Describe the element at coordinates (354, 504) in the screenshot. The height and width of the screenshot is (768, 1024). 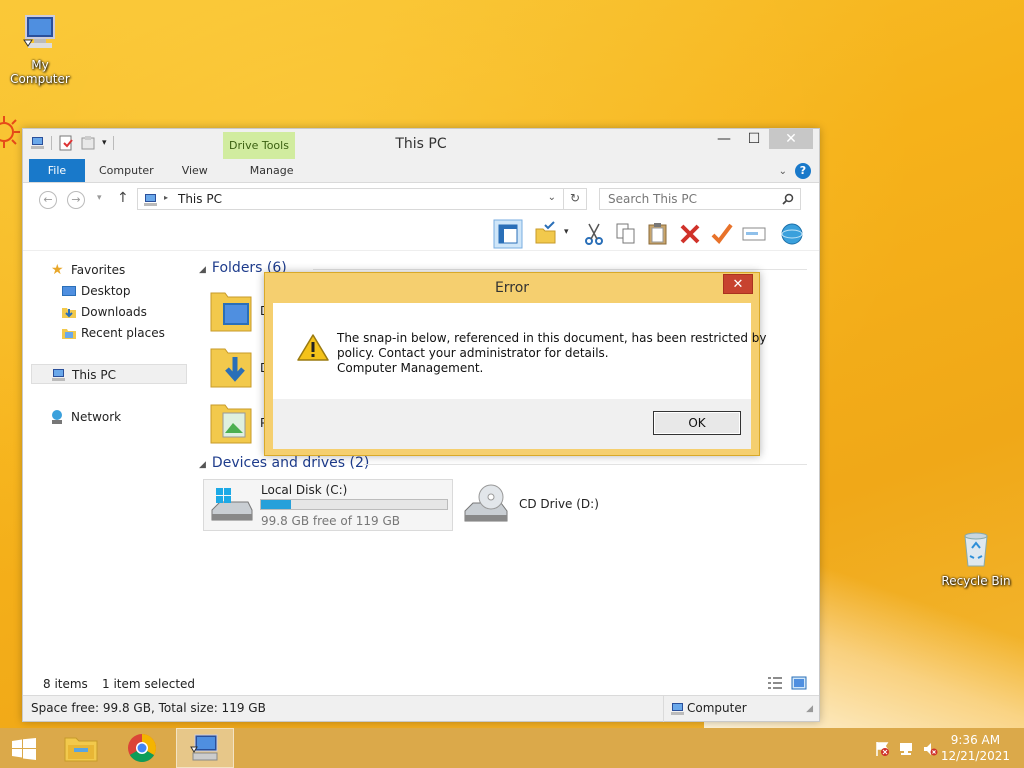
I see `drive-usage-bar` at that location.